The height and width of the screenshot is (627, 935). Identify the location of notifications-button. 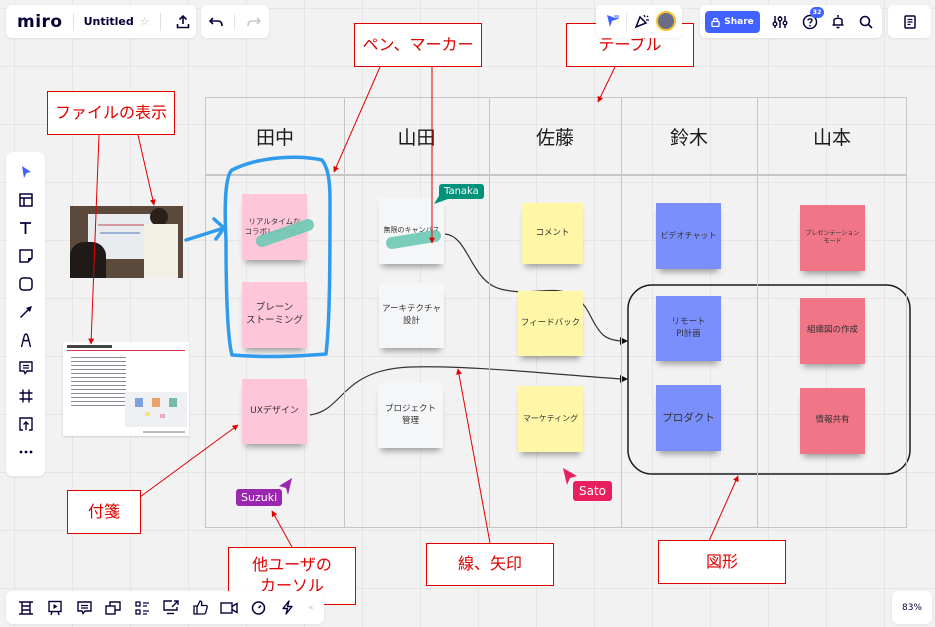
(838, 22).